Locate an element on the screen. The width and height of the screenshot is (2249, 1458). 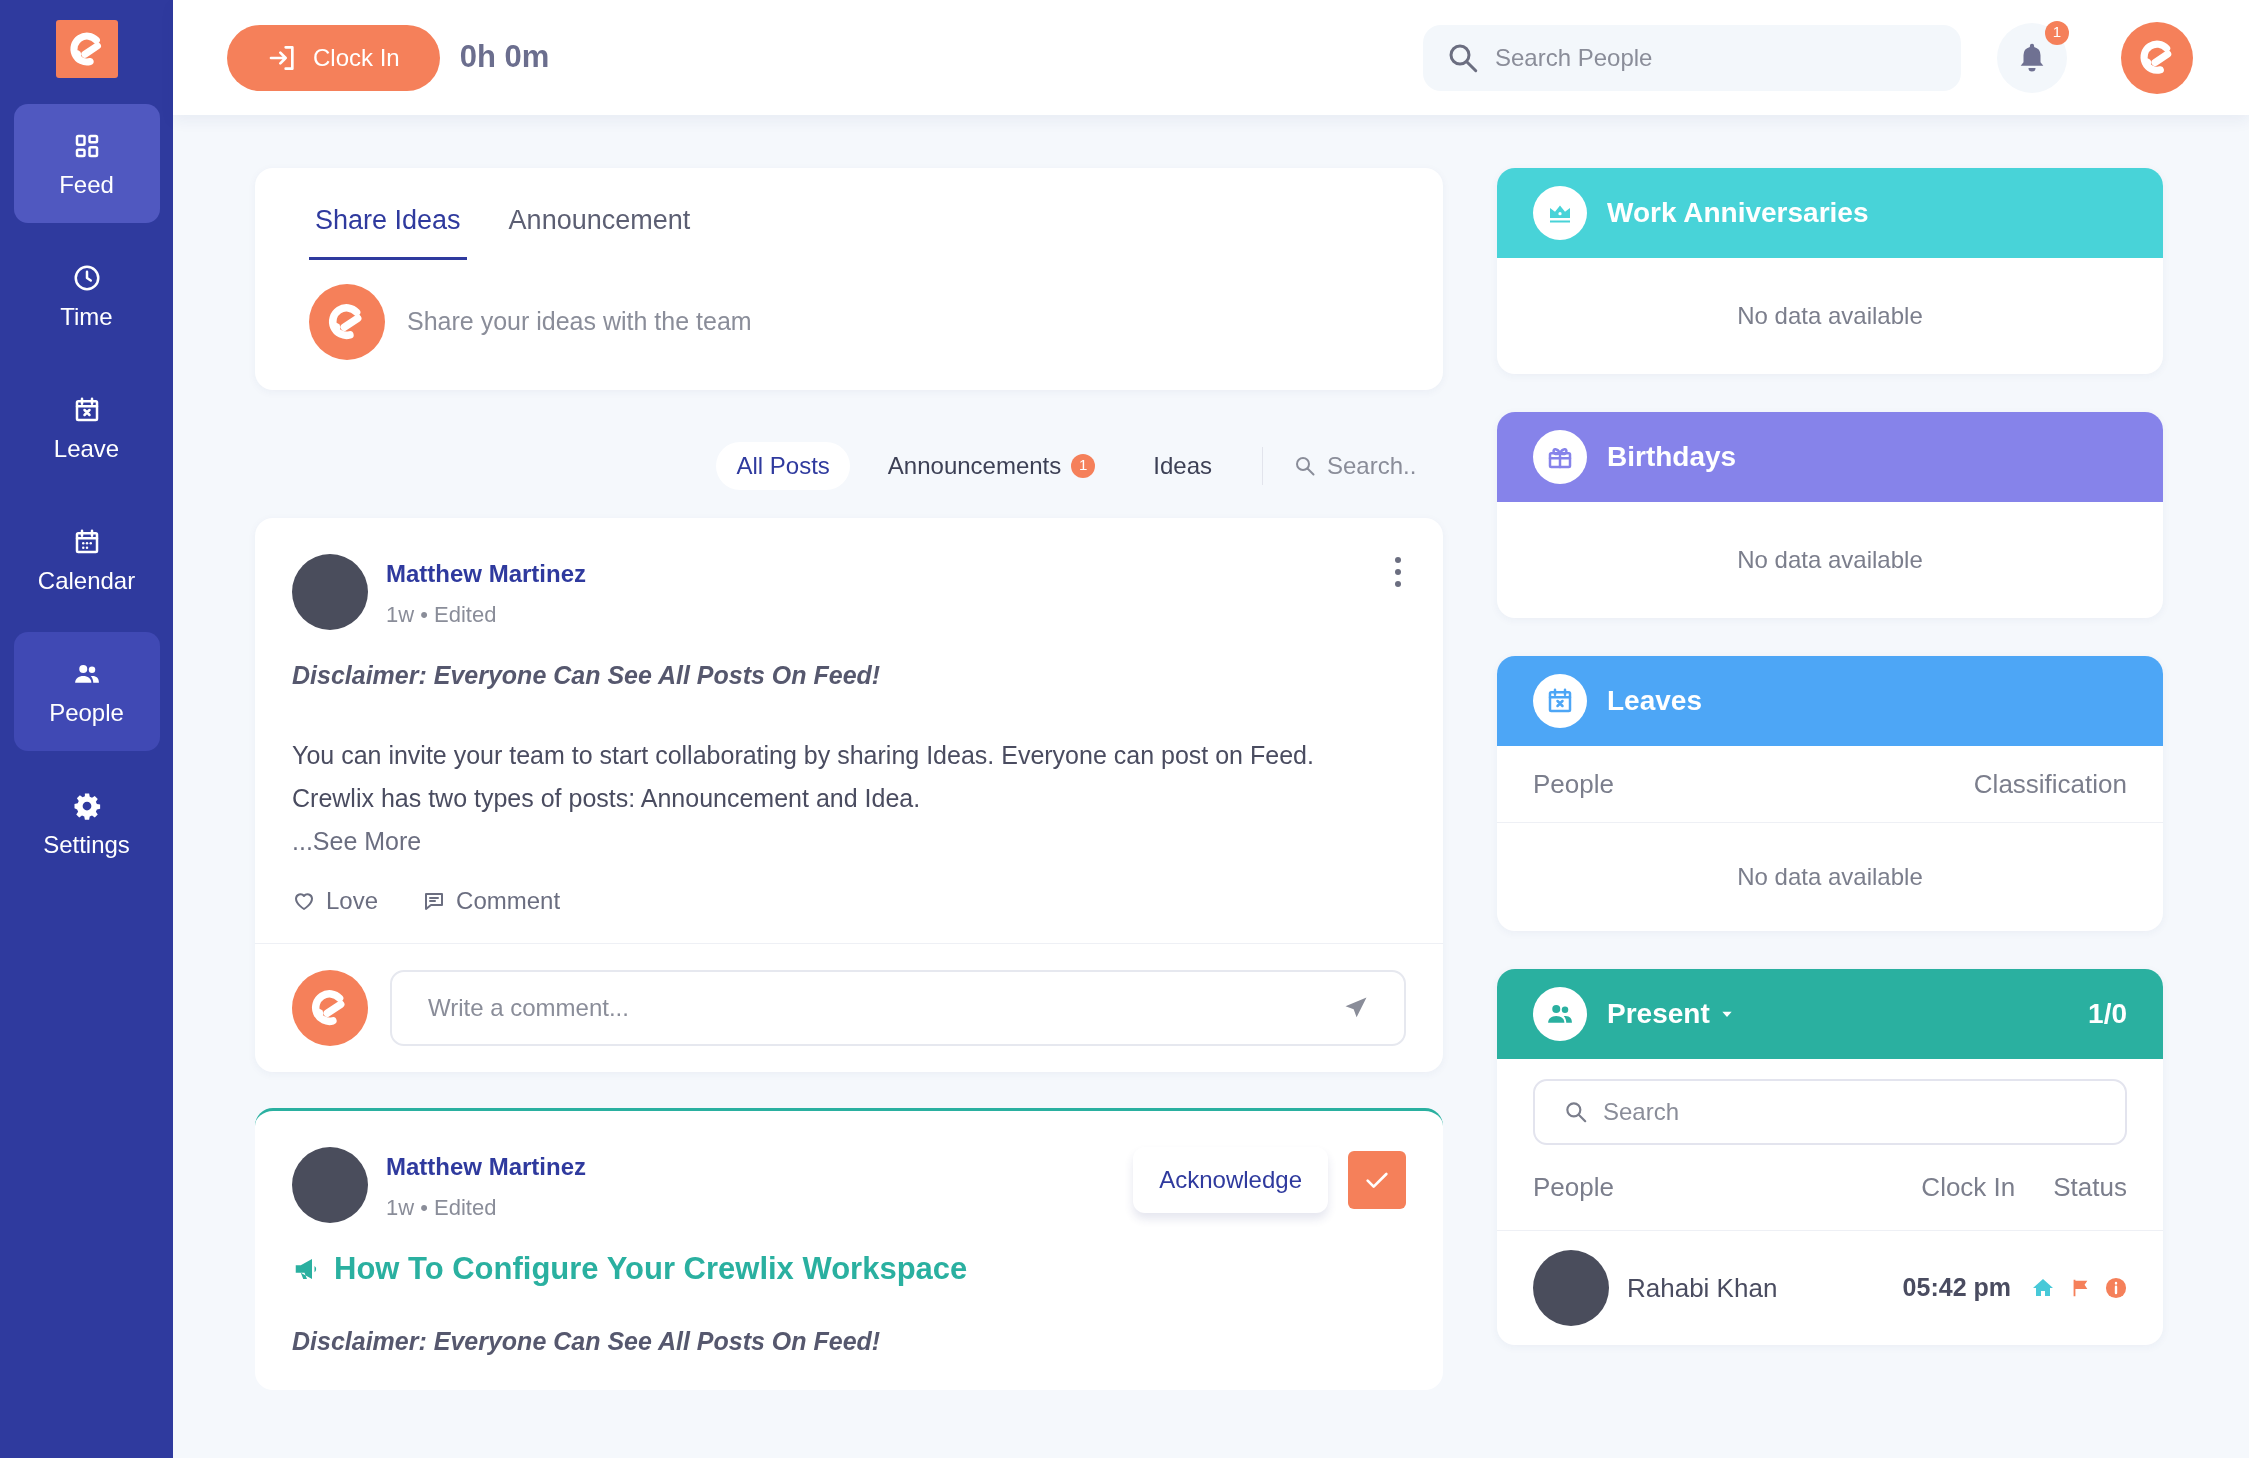
person-name: Rahabi Khan is located at coordinates (1765, 1288).